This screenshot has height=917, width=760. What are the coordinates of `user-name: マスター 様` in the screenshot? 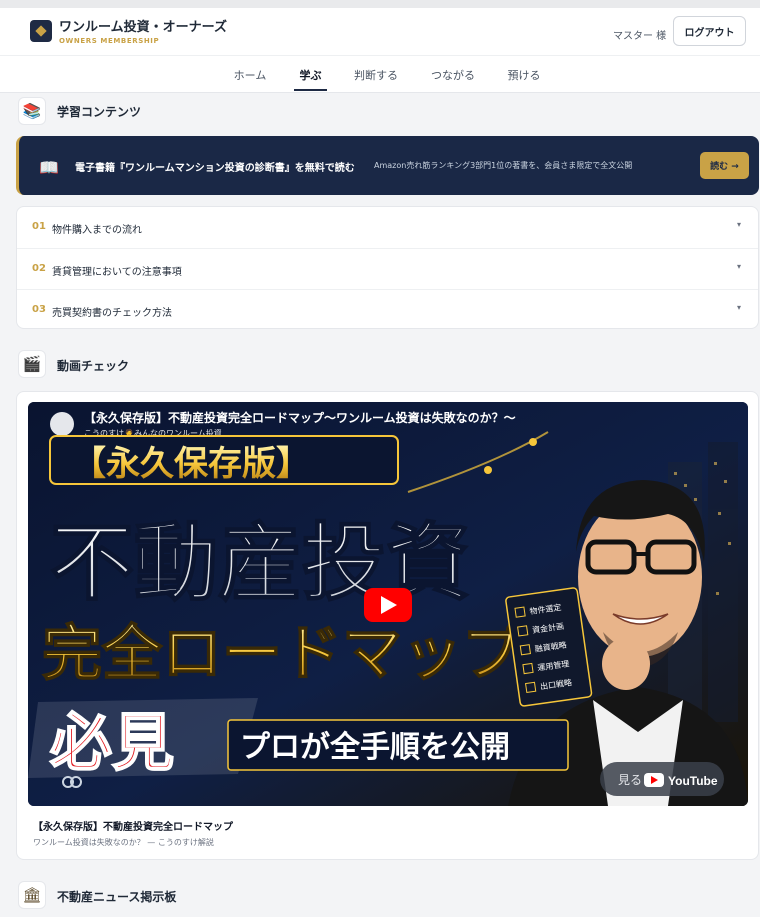 It's located at (640, 36).